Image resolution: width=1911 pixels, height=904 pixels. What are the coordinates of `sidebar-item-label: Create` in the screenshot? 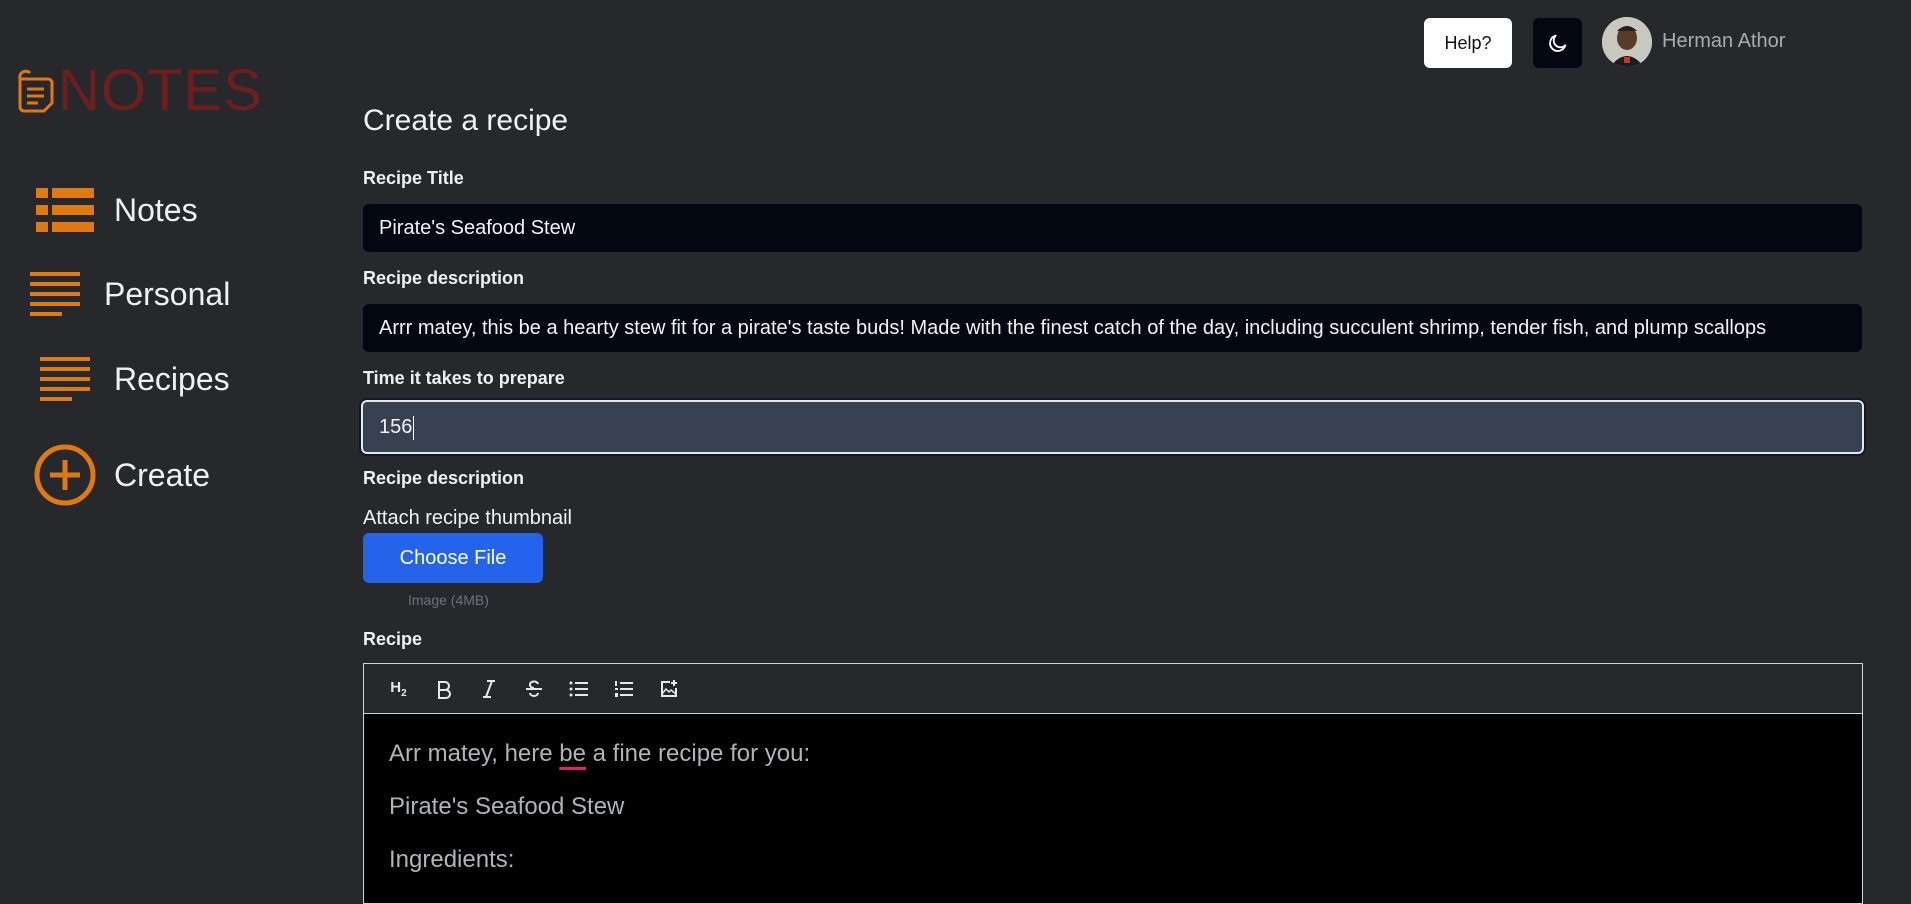 It's located at (162, 474).